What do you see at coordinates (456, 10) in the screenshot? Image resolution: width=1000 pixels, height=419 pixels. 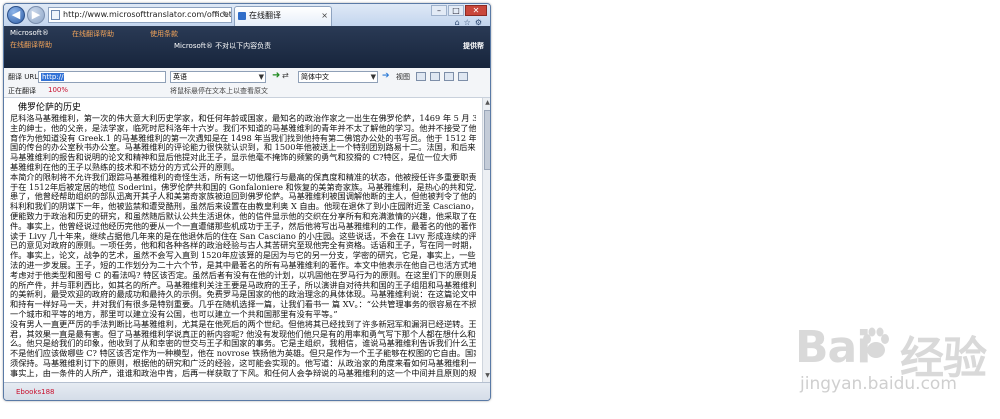 I see `maximize-button: □` at bounding box center [456, 10].